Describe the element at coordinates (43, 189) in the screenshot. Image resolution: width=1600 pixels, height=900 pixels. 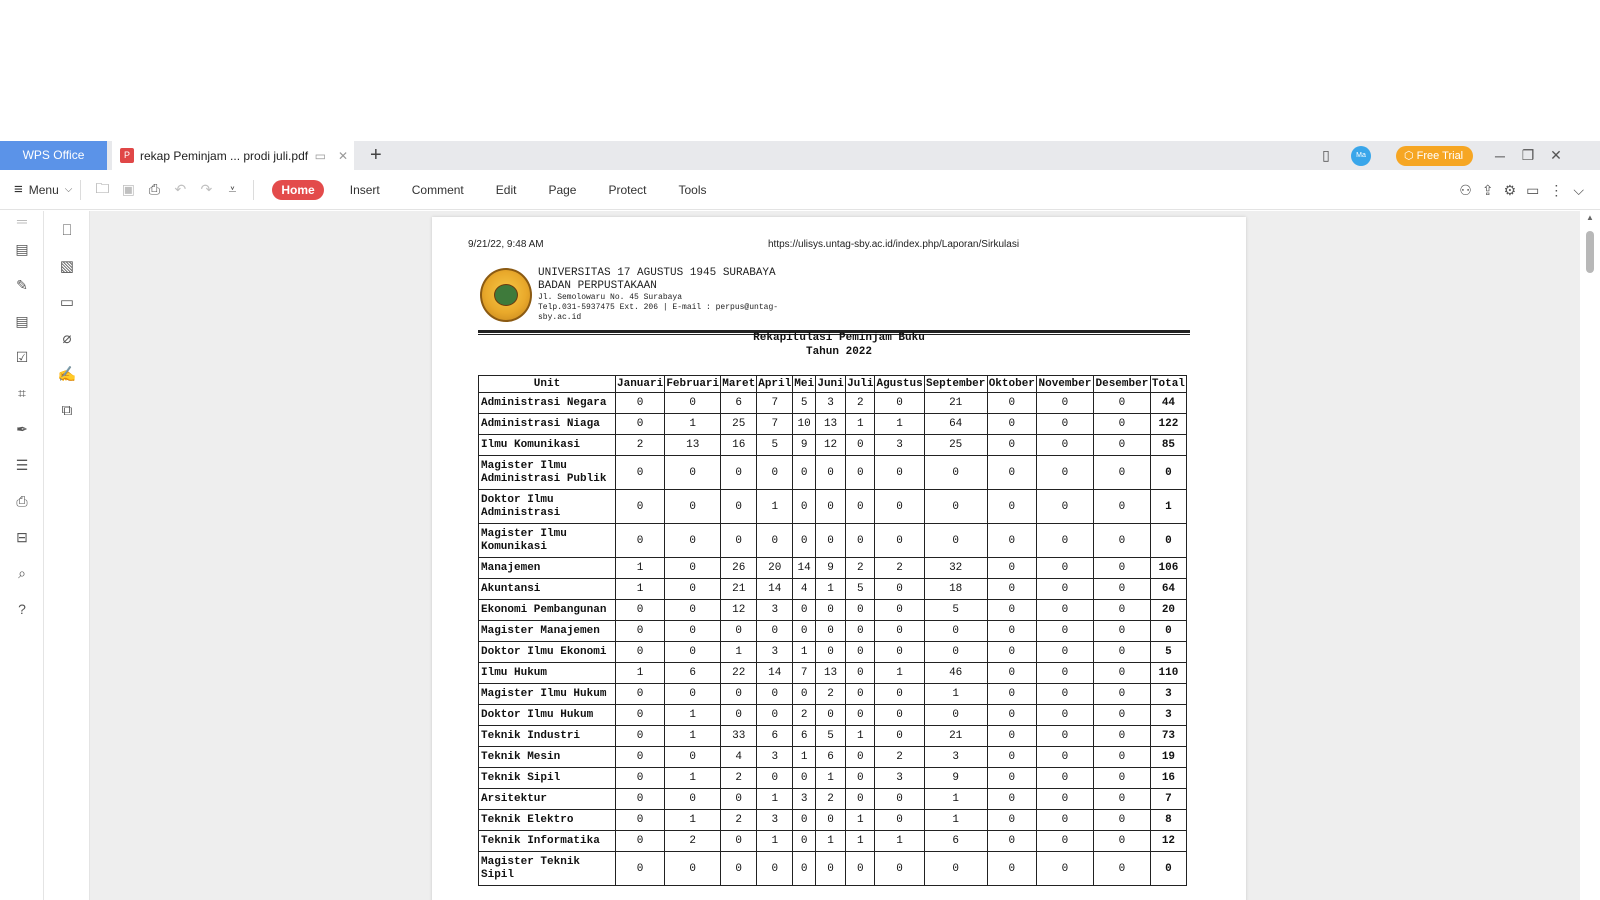
I see `menu-button: ≡ Menu ⌵` at that location.